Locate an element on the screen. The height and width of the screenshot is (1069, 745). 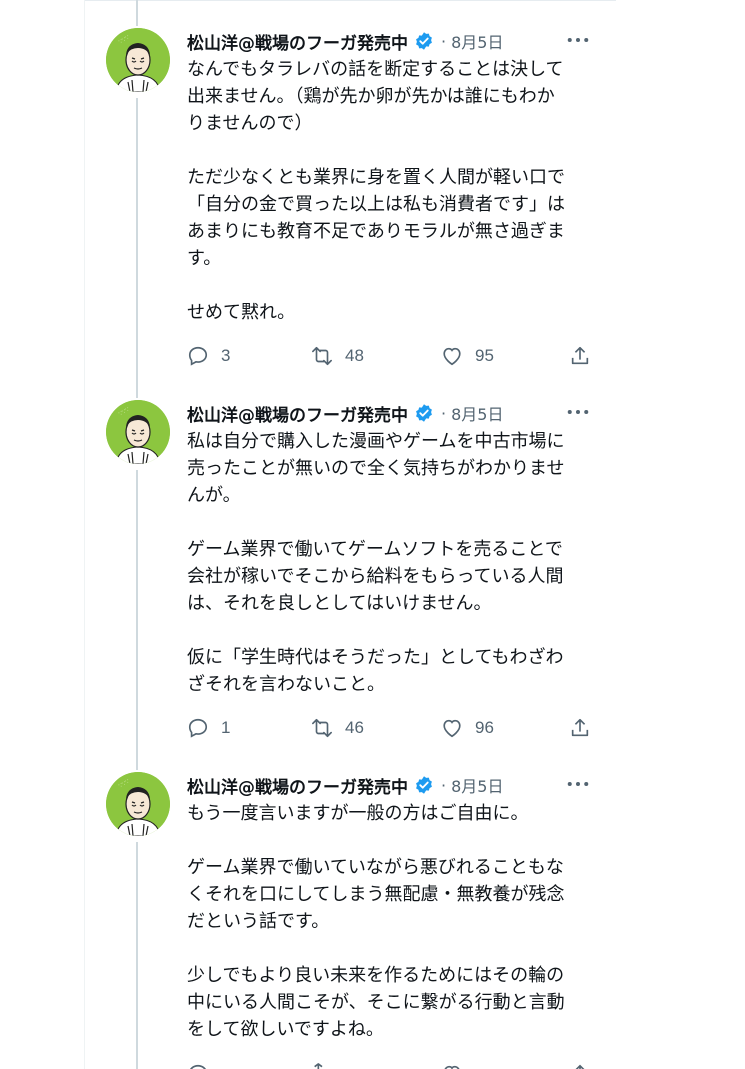
tweet-text-line: くそれを口にしてしまう無配慮・無教養が残念 is located at coordinates (376, 894).